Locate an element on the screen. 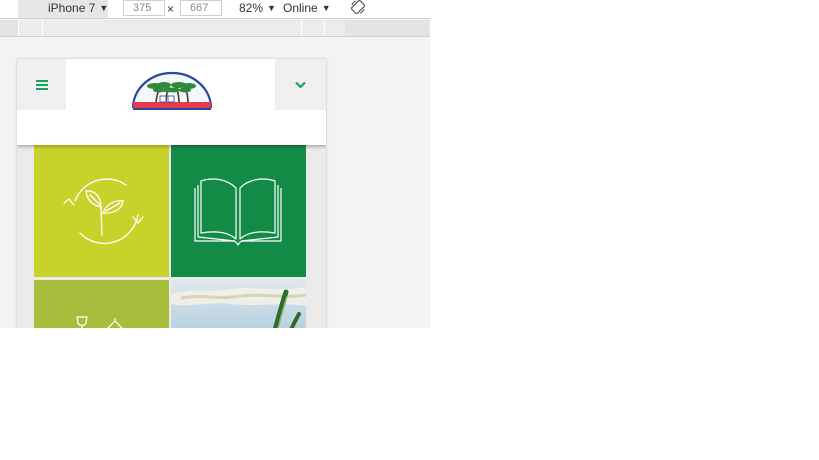  open-book-icon is located at coordinates (238, 212).